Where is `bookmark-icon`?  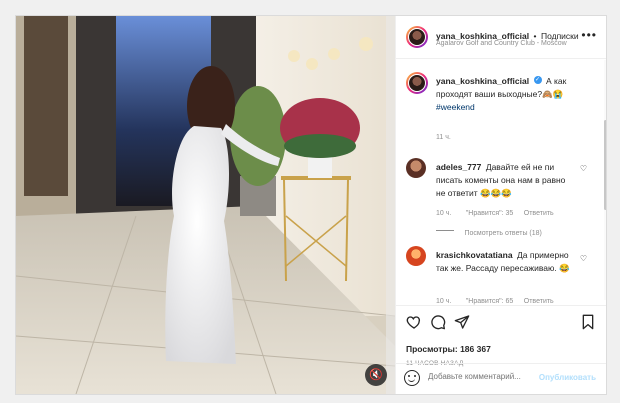
bookmark-icon is located at coordinates (588, 322).